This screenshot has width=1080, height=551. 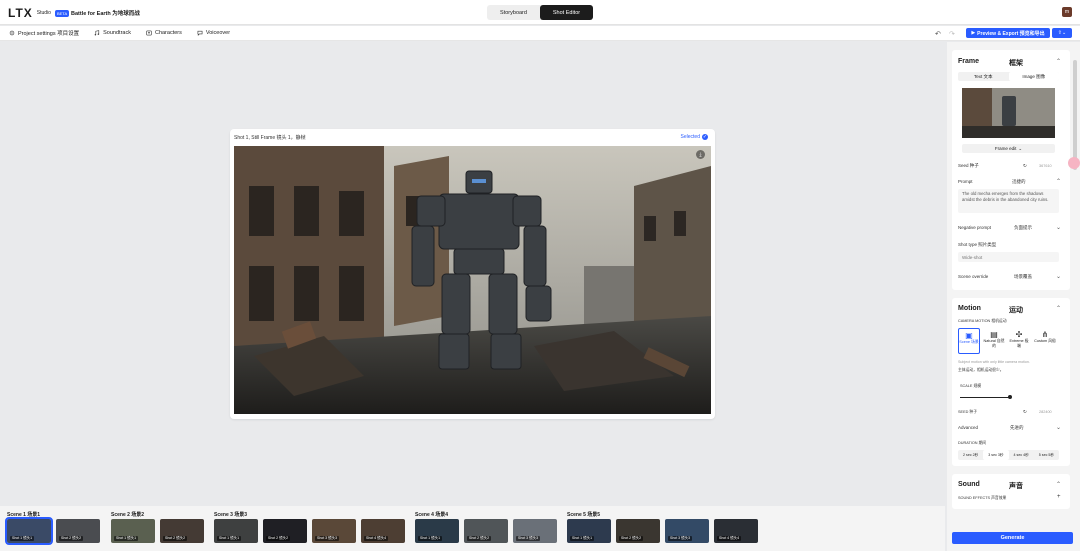 What do you see at coordinates (1023, 276) in the screenshot?
I see `scene-override-label-cn: 场景覆盖` at bounding box center [1023, 276].